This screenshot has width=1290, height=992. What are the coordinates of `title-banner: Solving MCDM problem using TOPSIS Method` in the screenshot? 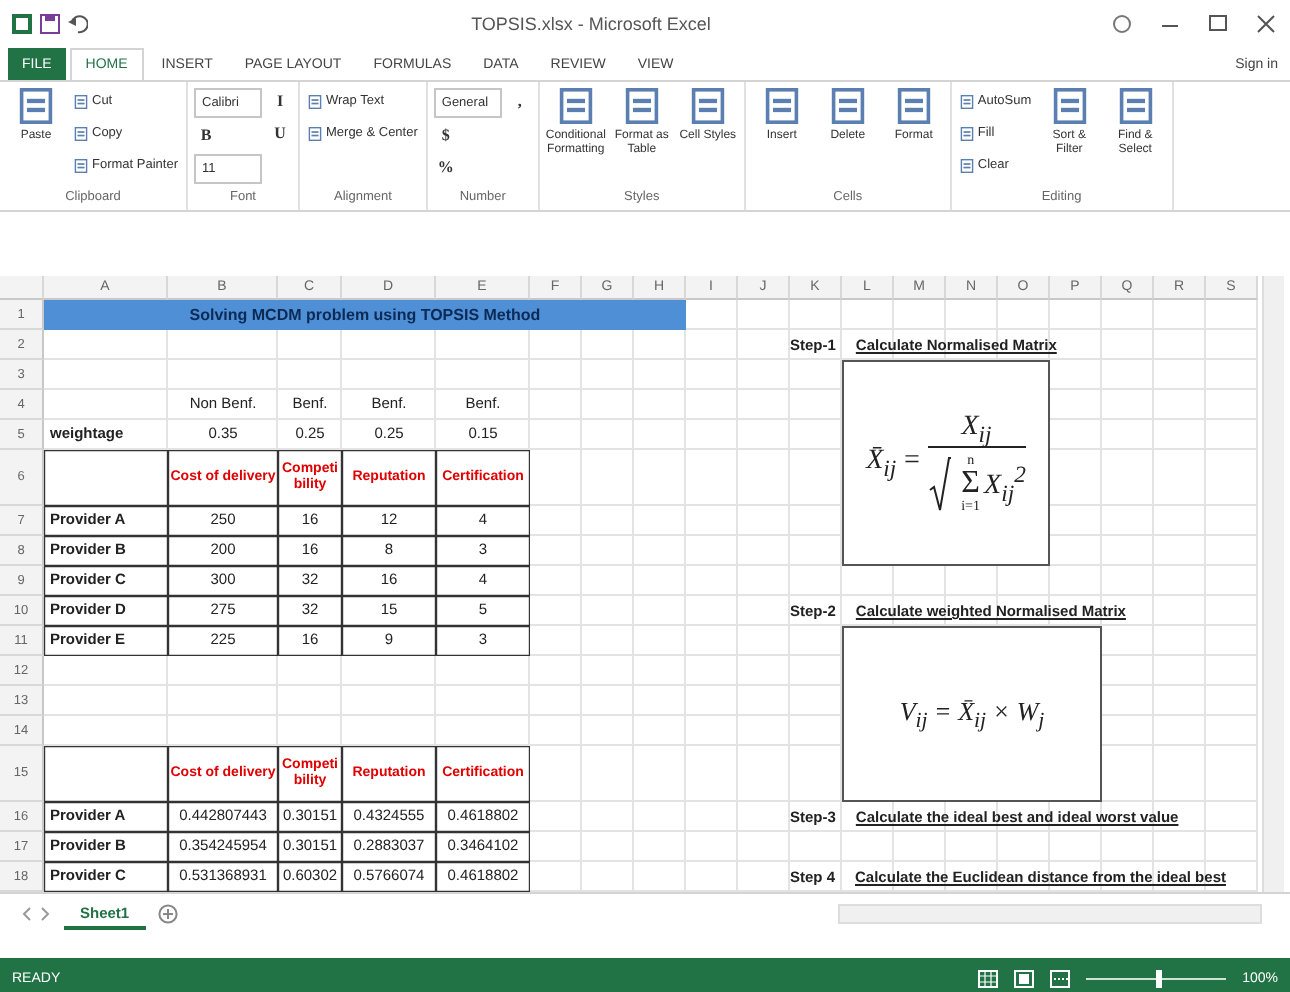 It's located at (365, 315).